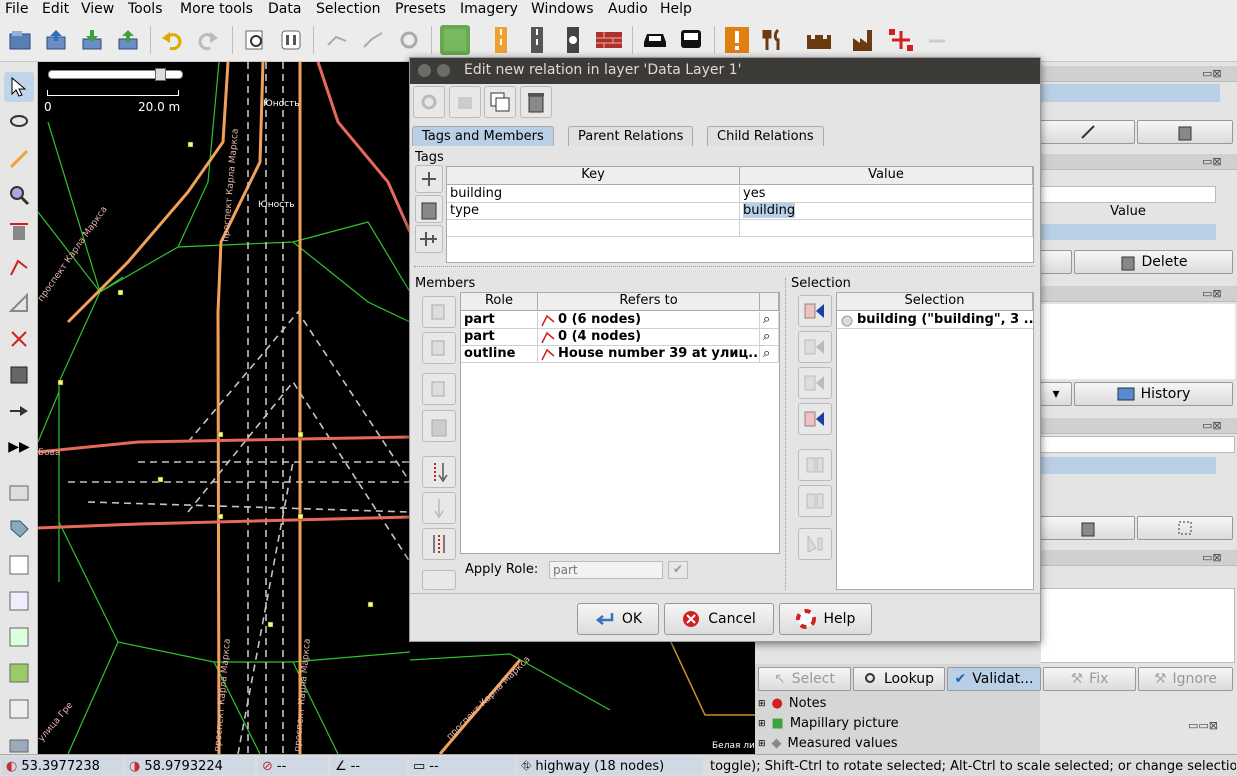  I want to click on select-relation-button, so click(1185, 528).